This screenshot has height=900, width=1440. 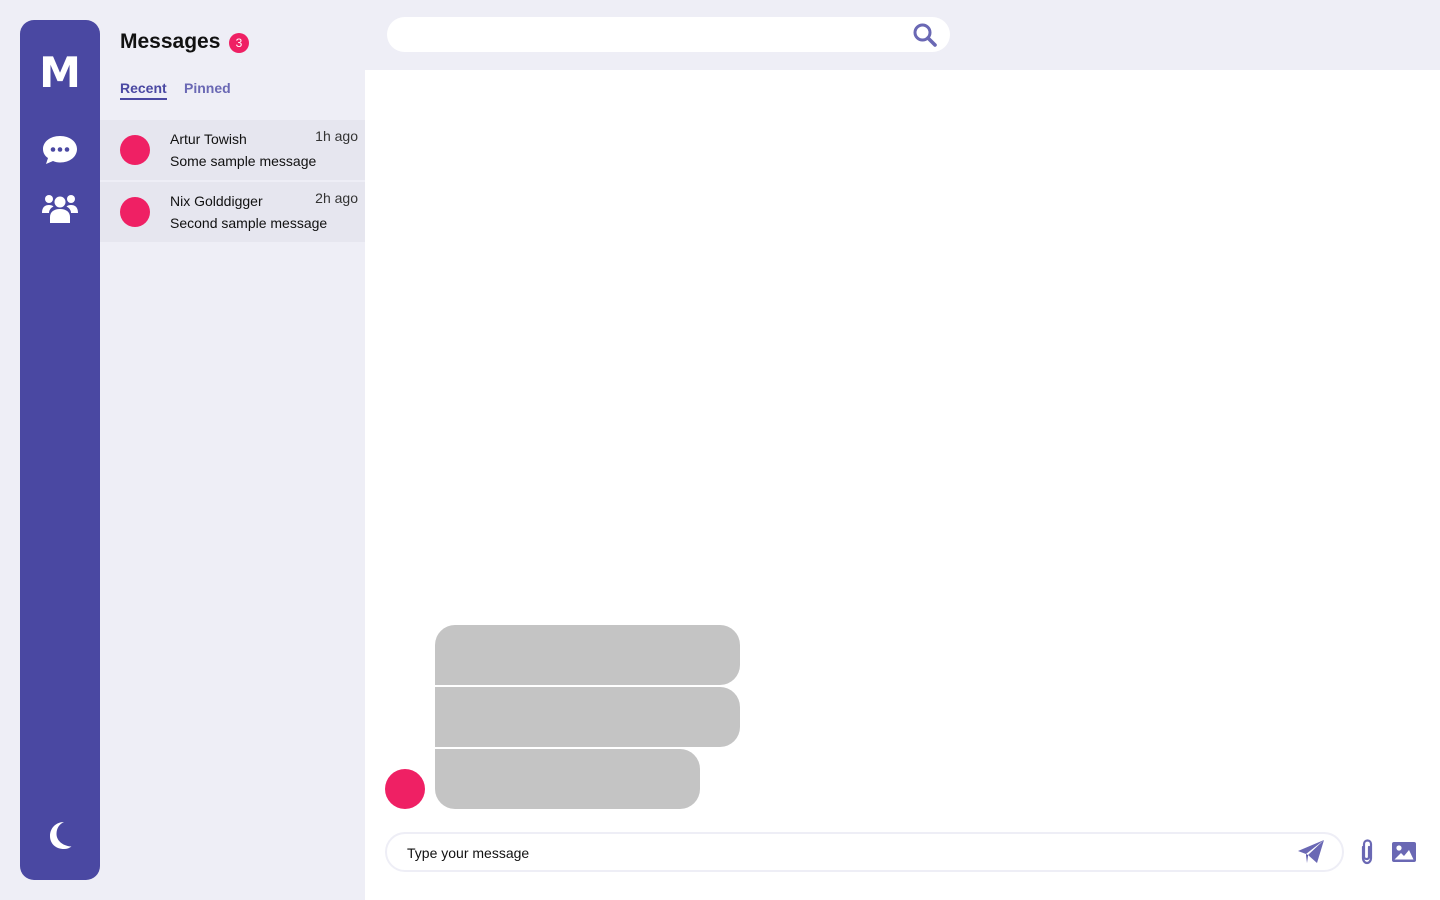 I want to click on paperclip-icon, so click(x=1367, y=852).